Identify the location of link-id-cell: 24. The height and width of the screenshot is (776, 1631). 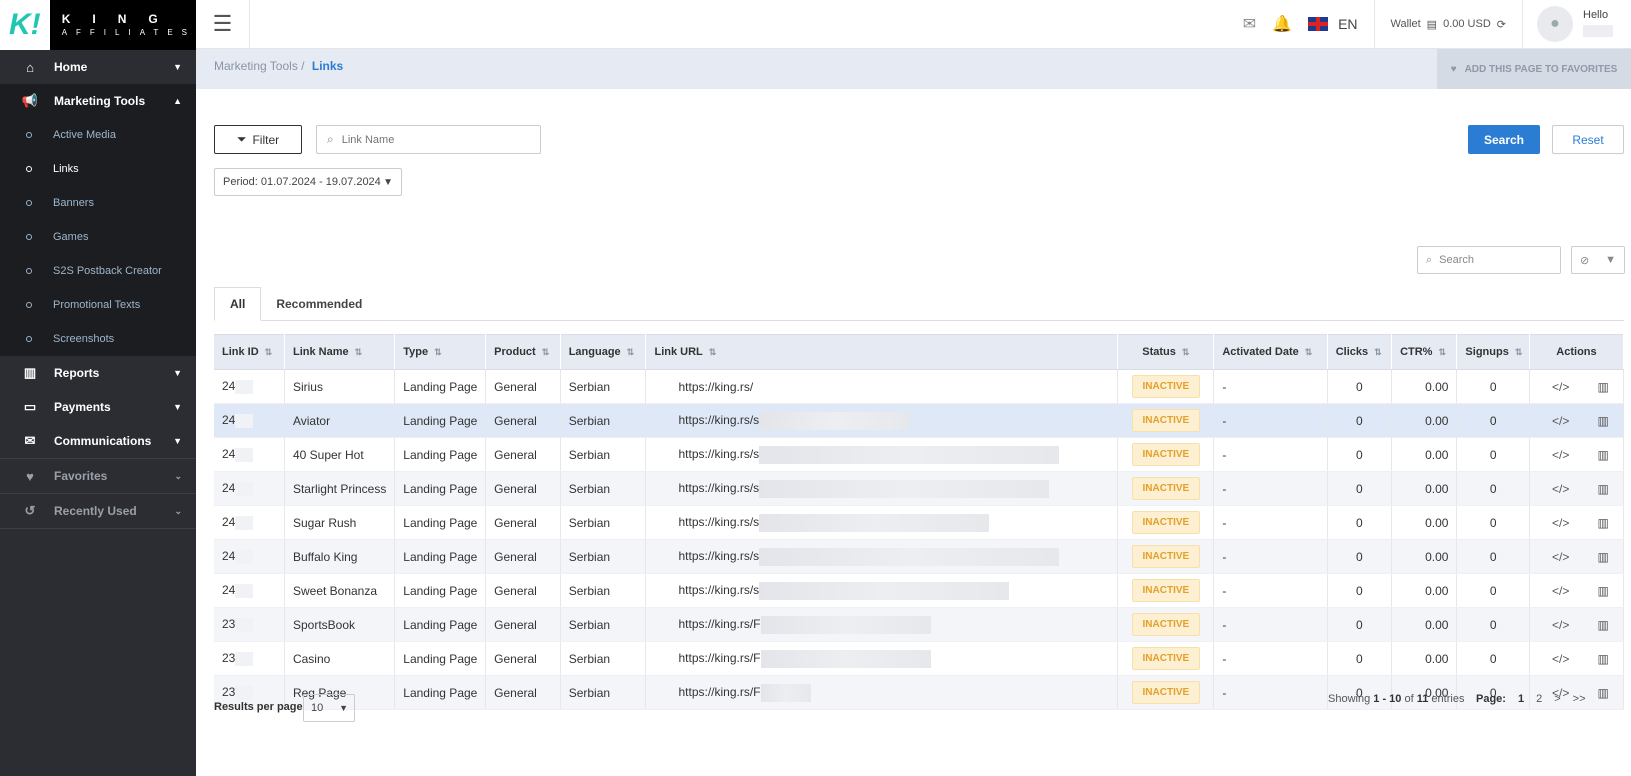
(249, 522).